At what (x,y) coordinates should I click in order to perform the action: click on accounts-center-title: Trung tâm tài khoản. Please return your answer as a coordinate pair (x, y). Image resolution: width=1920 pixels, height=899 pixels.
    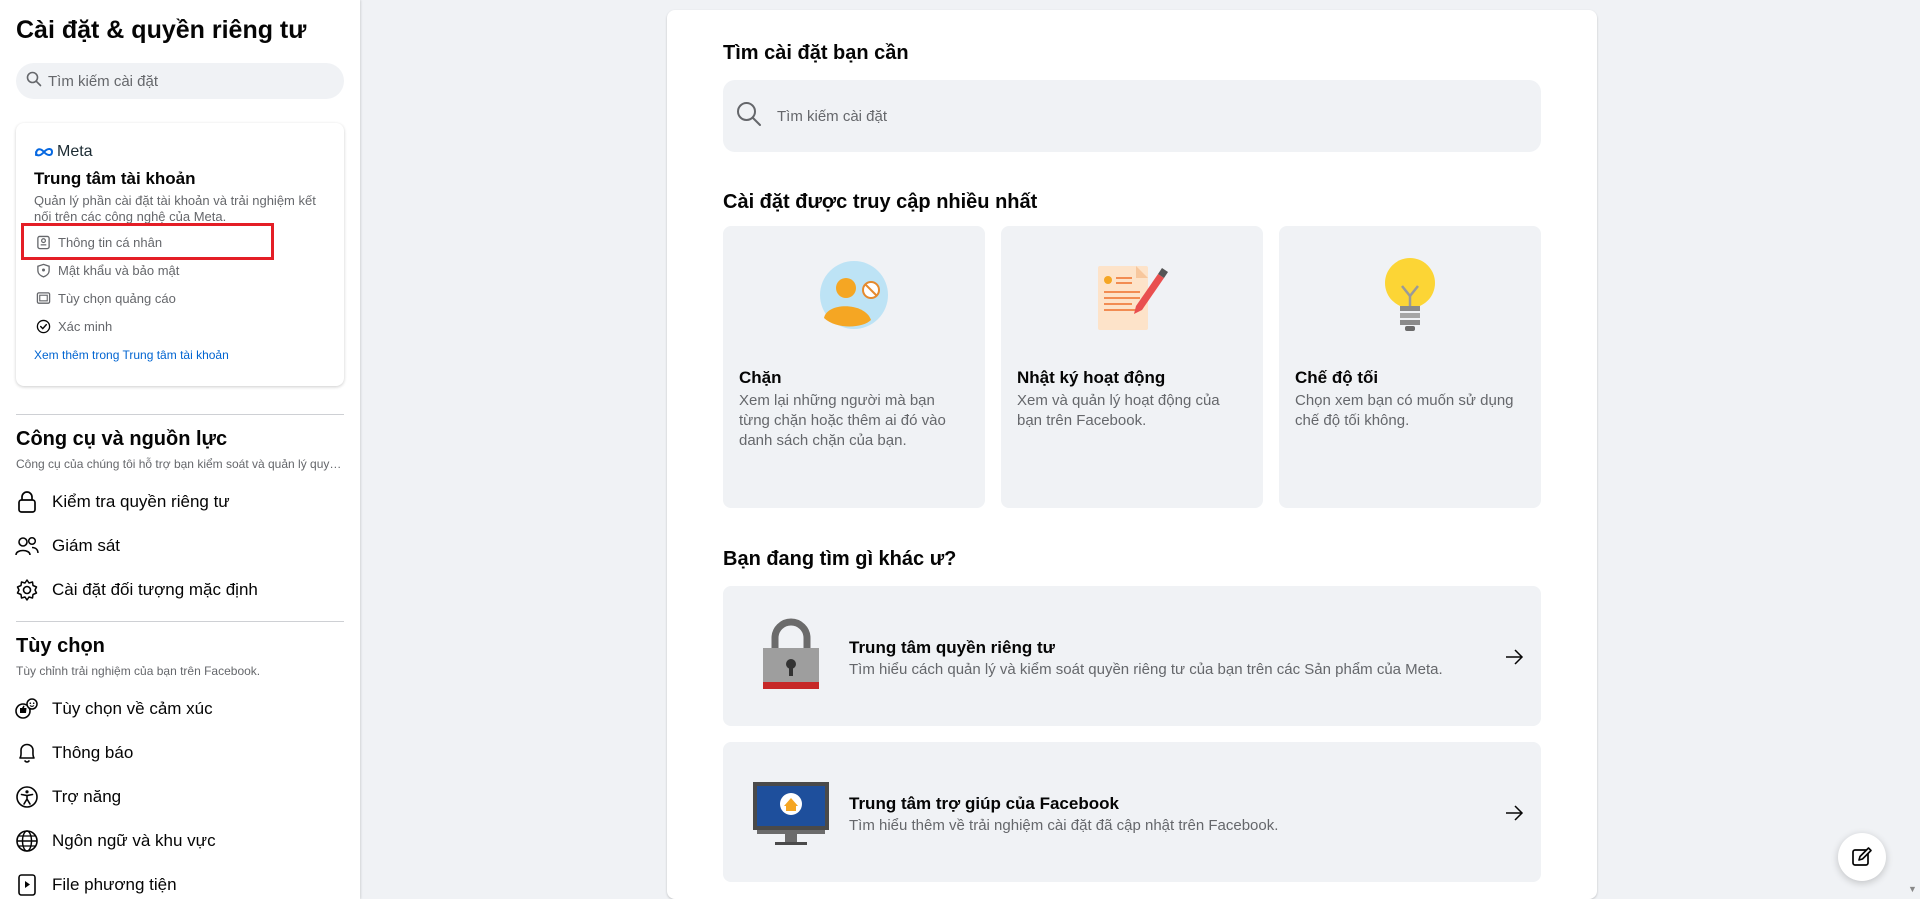
    Looking at the image, I should click on (115, 178).